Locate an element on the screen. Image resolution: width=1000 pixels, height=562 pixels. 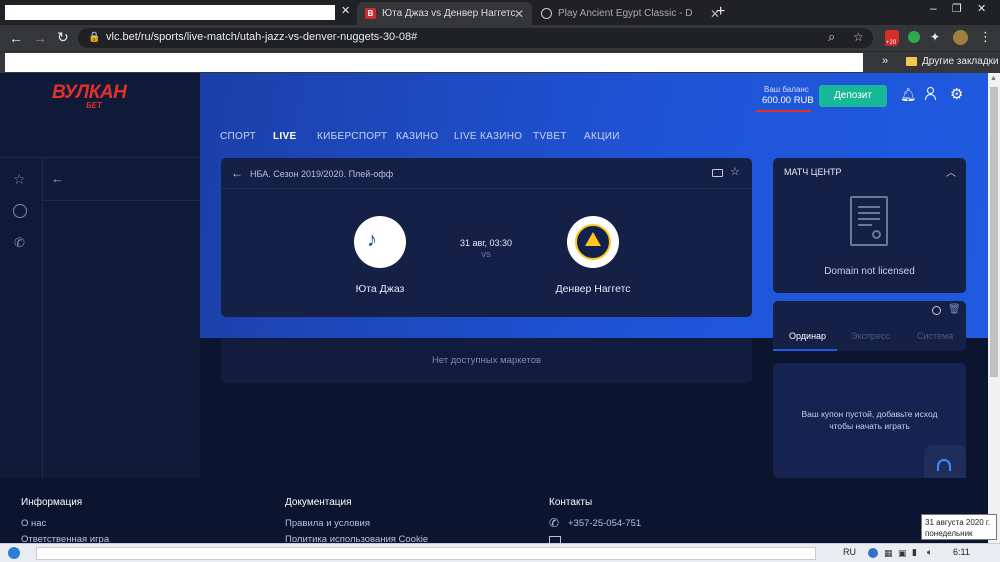
footer-col2-title: Документация is located at coordinates (318, 502).